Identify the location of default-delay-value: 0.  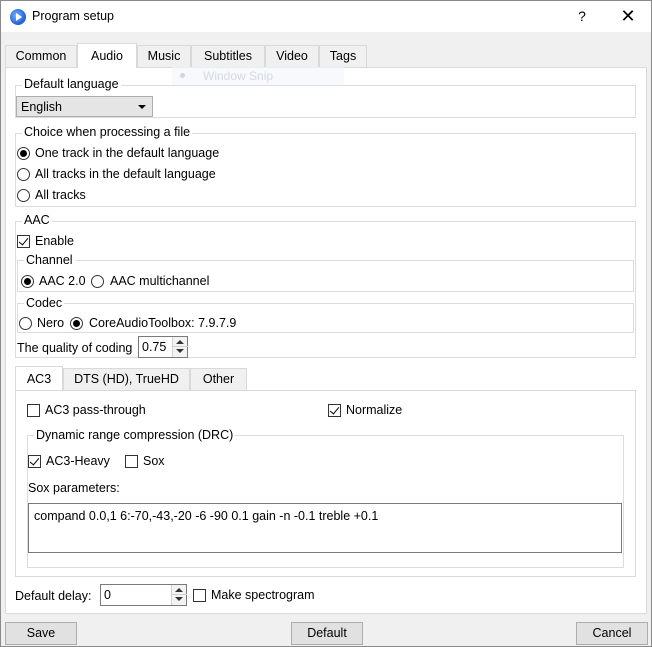
(107, 595).